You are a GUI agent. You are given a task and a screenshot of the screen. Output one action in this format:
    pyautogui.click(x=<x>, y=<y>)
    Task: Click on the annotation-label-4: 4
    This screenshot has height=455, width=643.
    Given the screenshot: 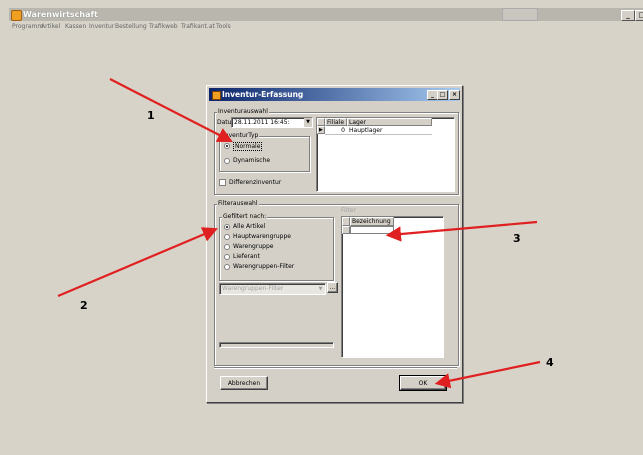 What is the action you would take?
    pyautogui.click(x=550, y=362)
    